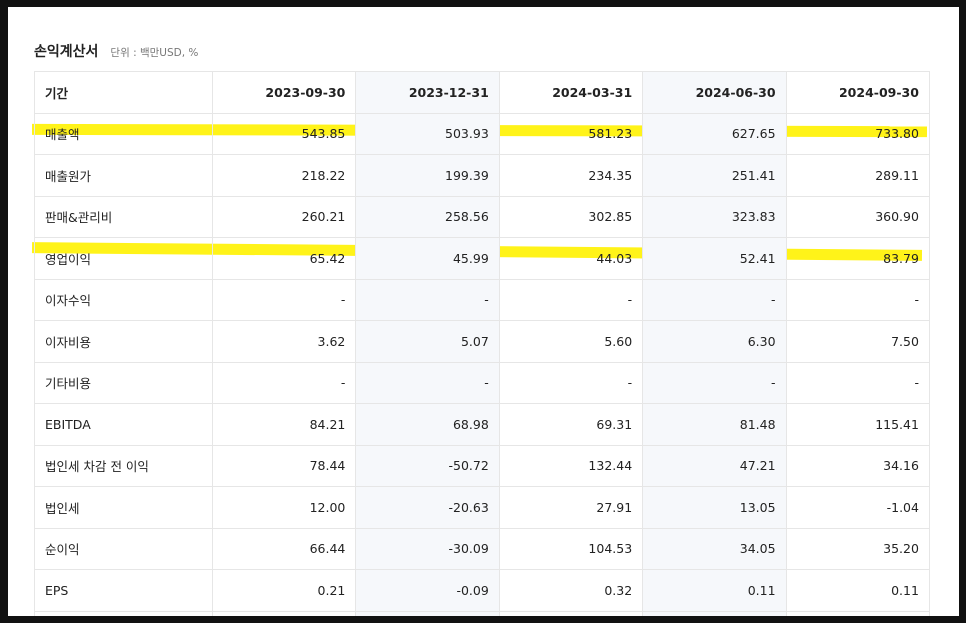 This screenshot has height=623, width=966. Describe the element at coordinates (123, 590) in the screenshot. I see `row-label: EPS` at that location.